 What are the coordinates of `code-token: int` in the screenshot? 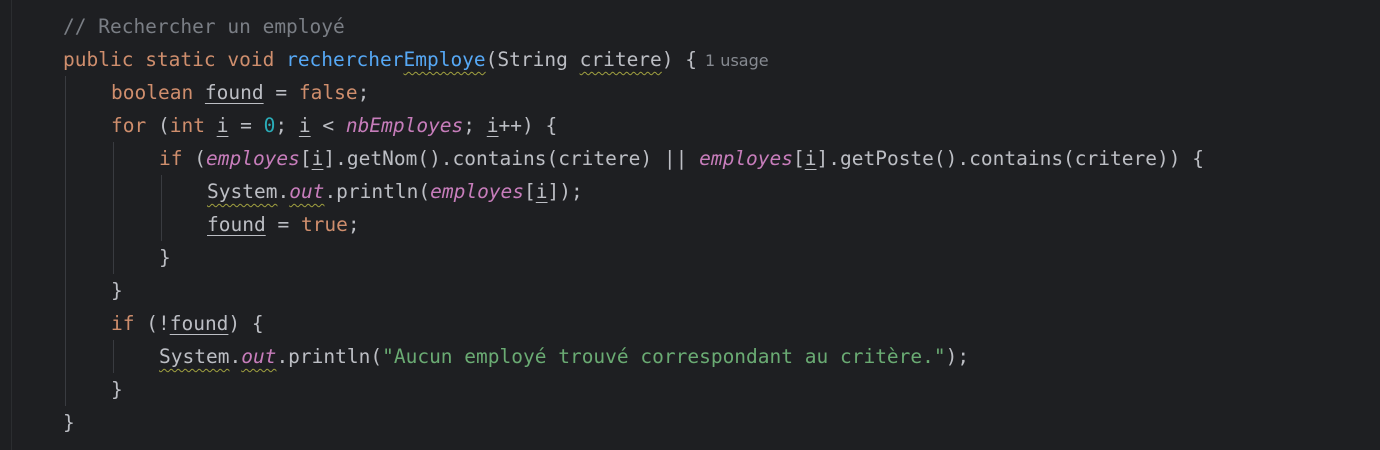 It's located at (193, 125).